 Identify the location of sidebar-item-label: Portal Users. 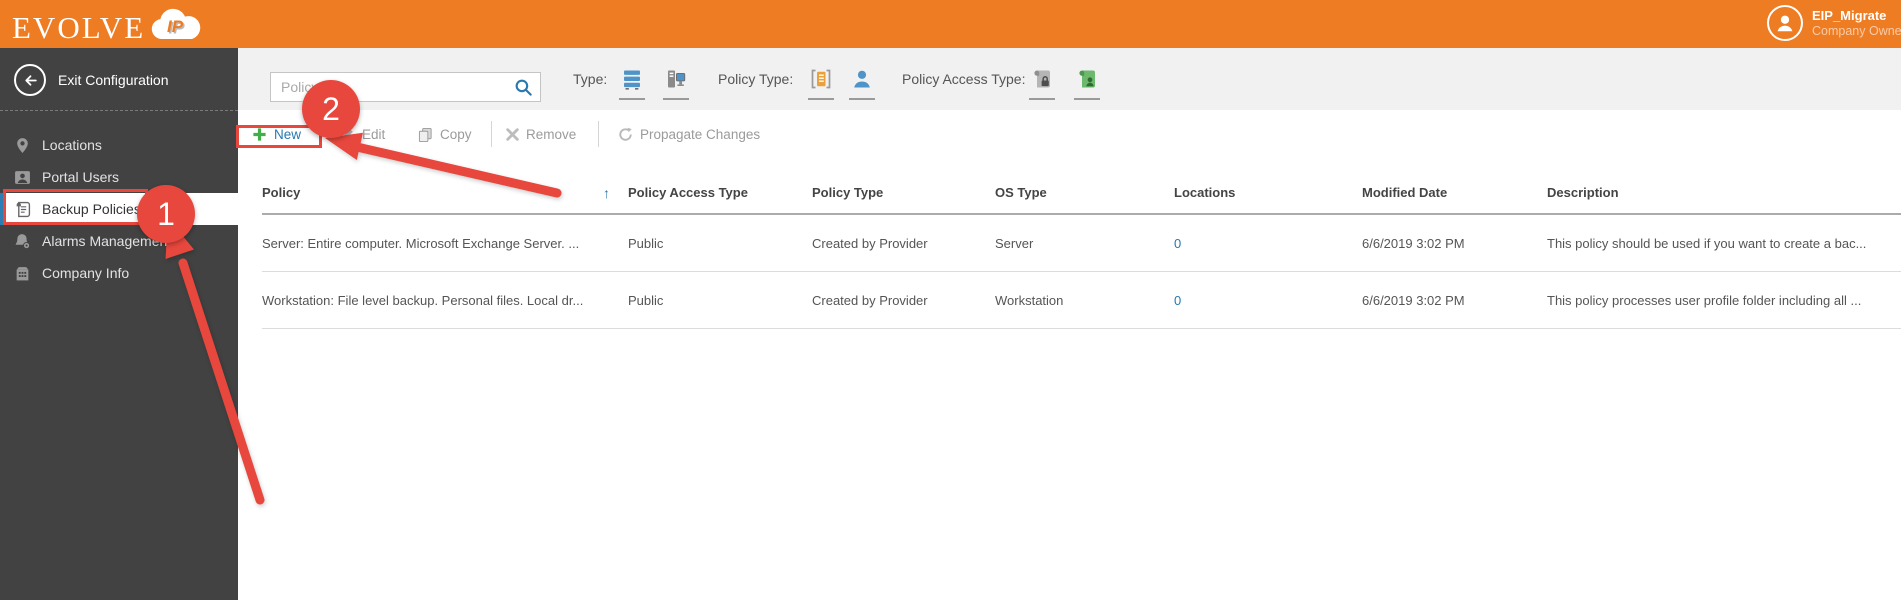
(81, 177).